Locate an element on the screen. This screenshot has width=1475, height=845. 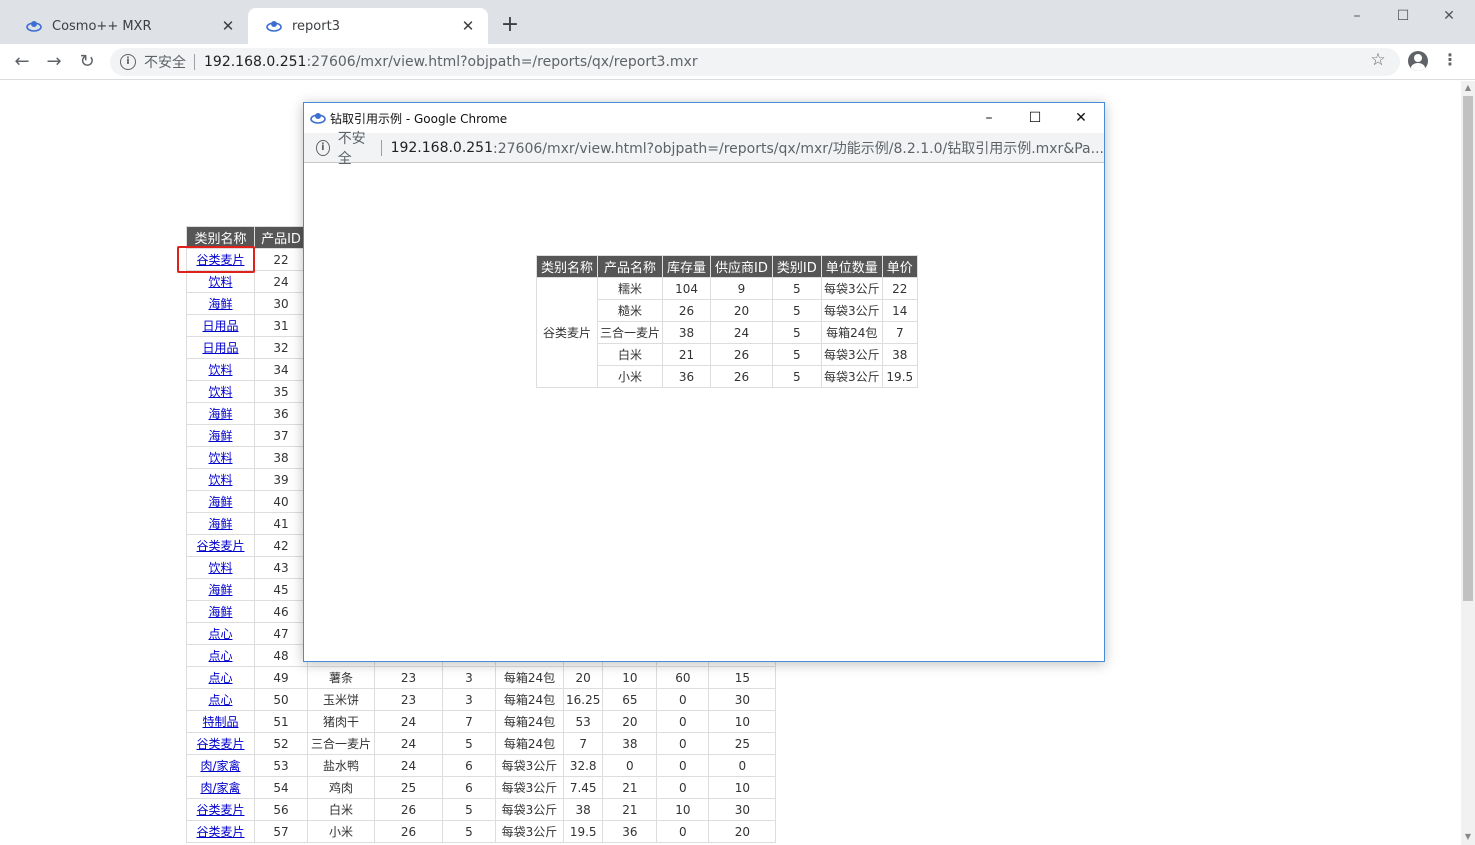
table-cell: 24 is located at coordinates (281, 281).